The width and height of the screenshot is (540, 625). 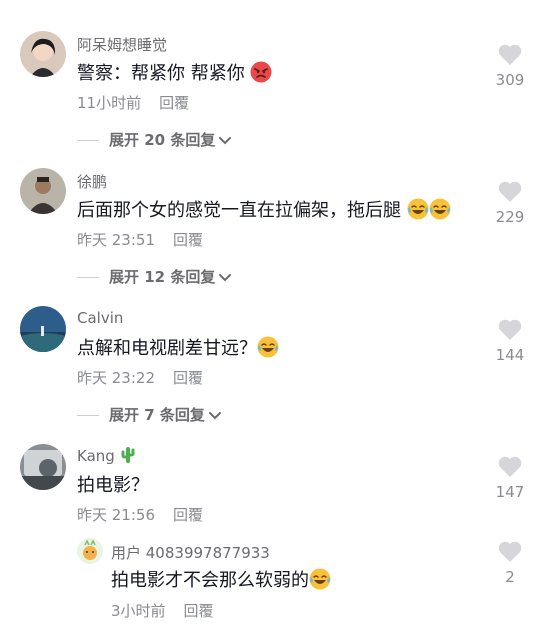 I want to click on timestamp: 昨天 23:22, so click(x=116, y=378).